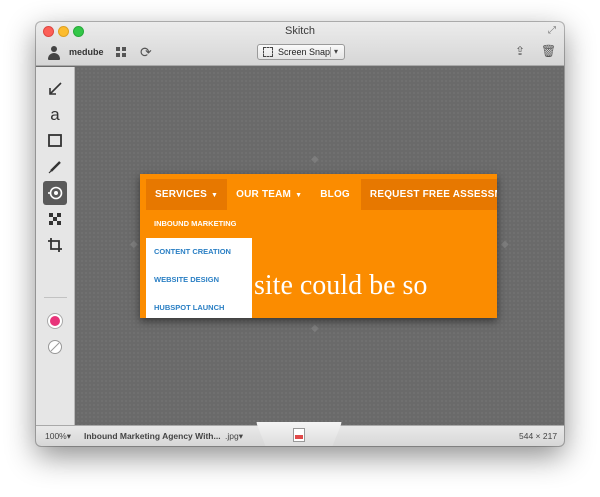 This screenshot has width=600, height=497. I want to click on crop-icon, so click(268, 52).